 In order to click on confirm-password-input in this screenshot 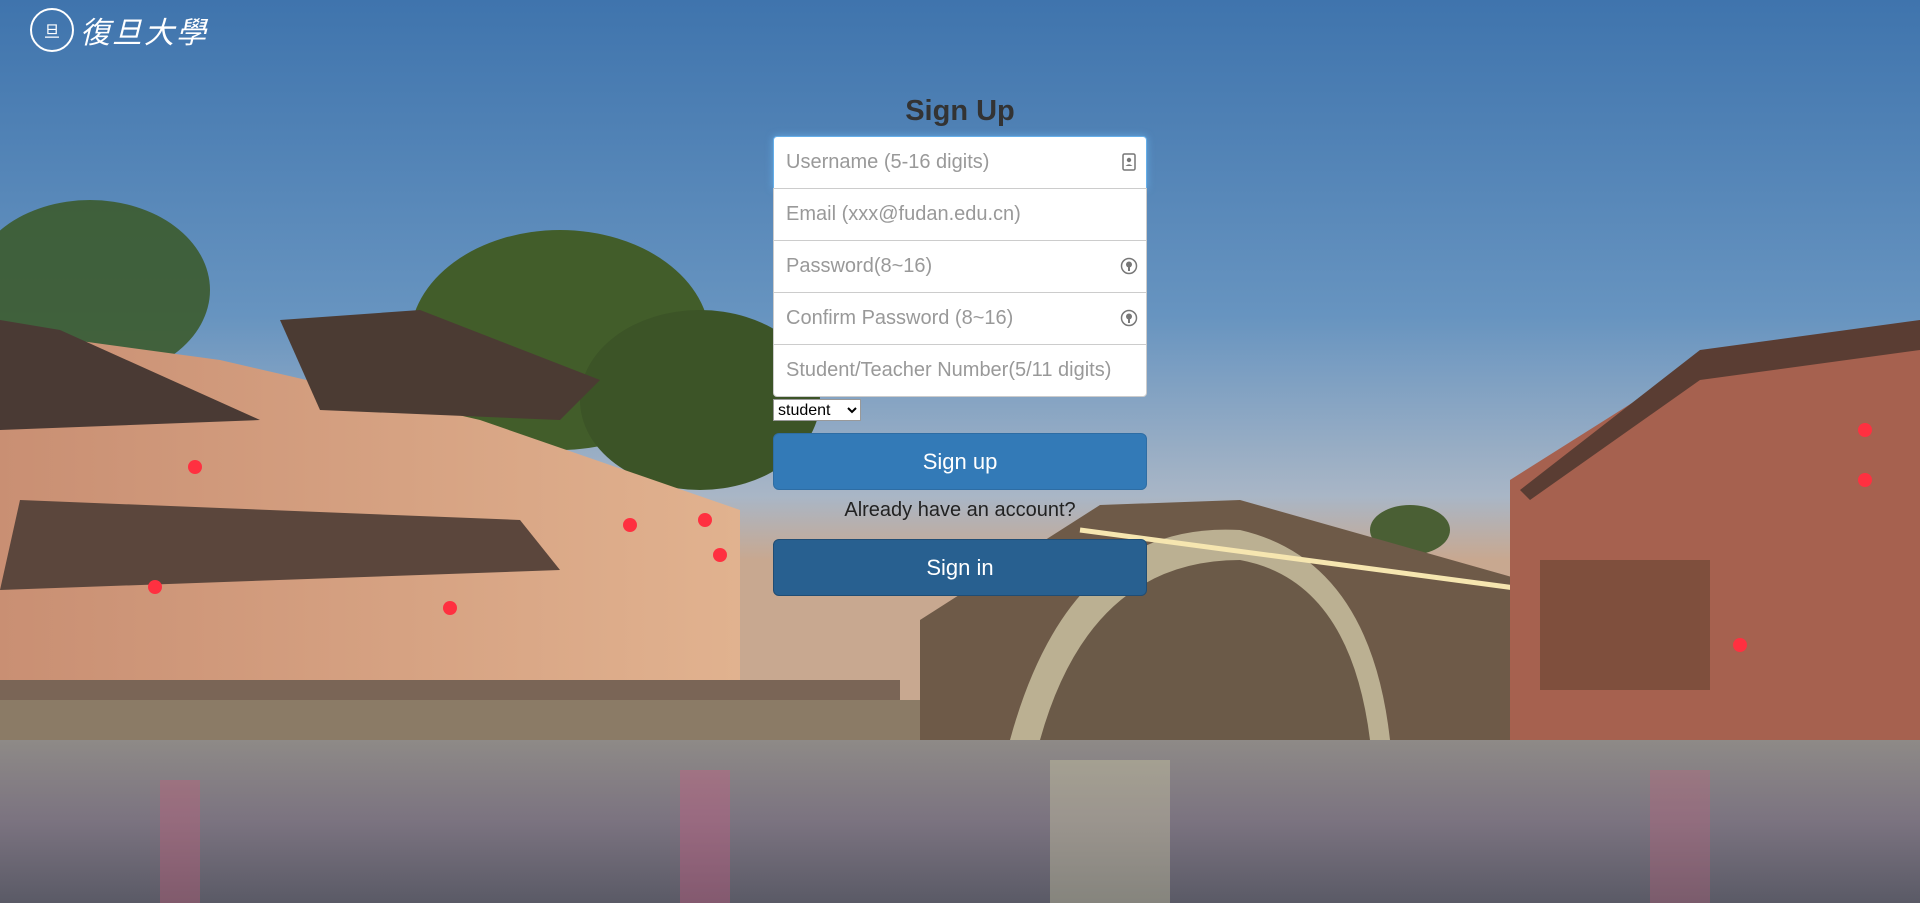, I will do `click(960, 318)`.